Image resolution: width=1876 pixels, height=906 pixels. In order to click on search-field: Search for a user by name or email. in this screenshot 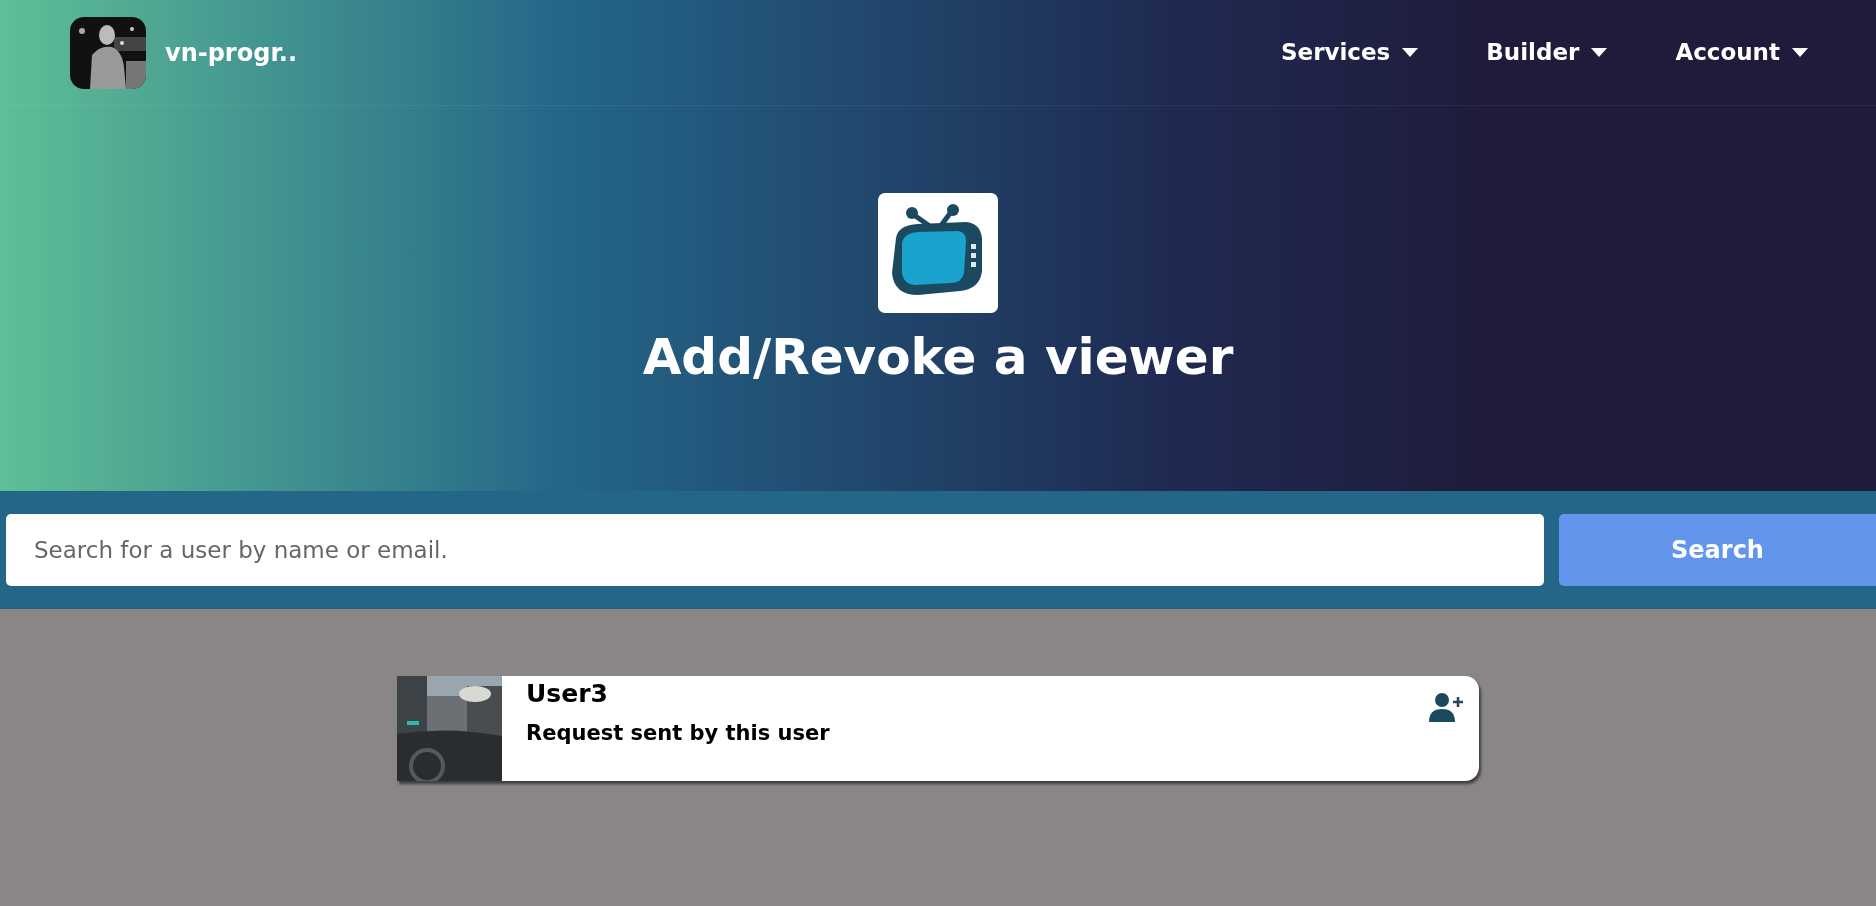, I will do `click(775, 550)`.